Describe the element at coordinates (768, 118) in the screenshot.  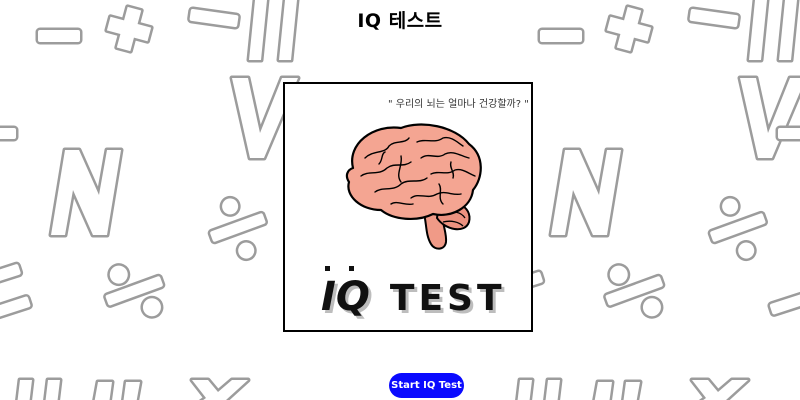
I see `letter-v-icon` at that location.